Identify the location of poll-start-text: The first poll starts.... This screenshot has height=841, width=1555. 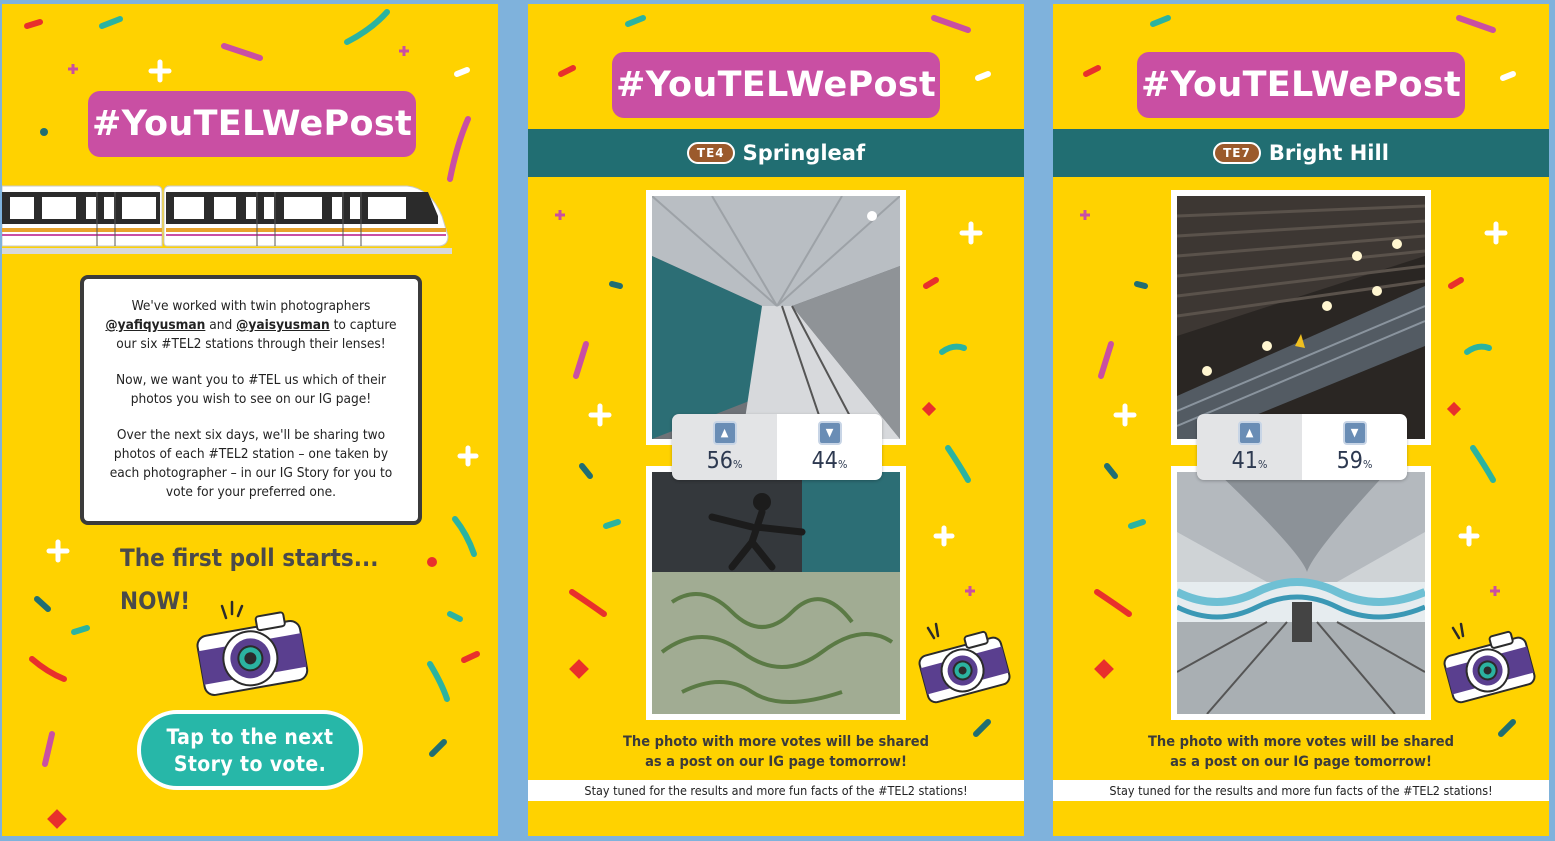
(249, 558).